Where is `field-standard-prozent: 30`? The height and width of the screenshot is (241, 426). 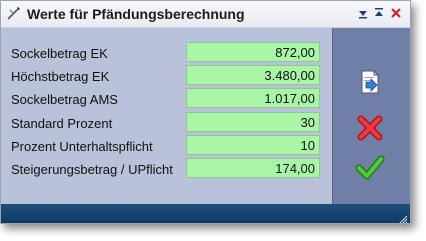 field-standard-prozent: 30 is located at coordinates (253, 122).